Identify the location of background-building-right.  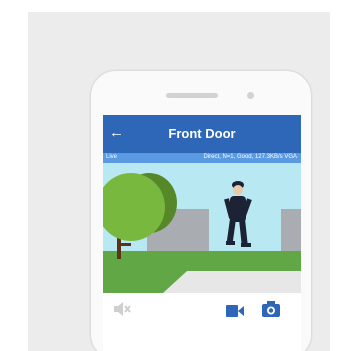
(291, 233).